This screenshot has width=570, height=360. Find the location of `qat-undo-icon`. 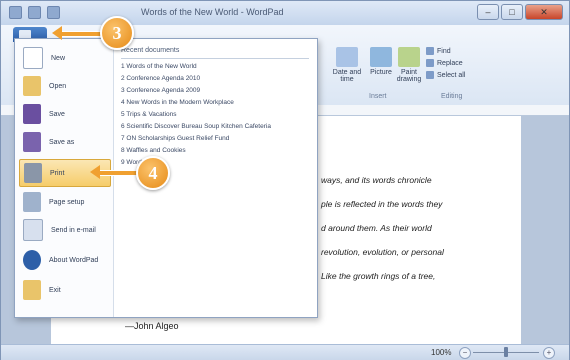

qat-undo-icon is located at coordinates (34, 12).